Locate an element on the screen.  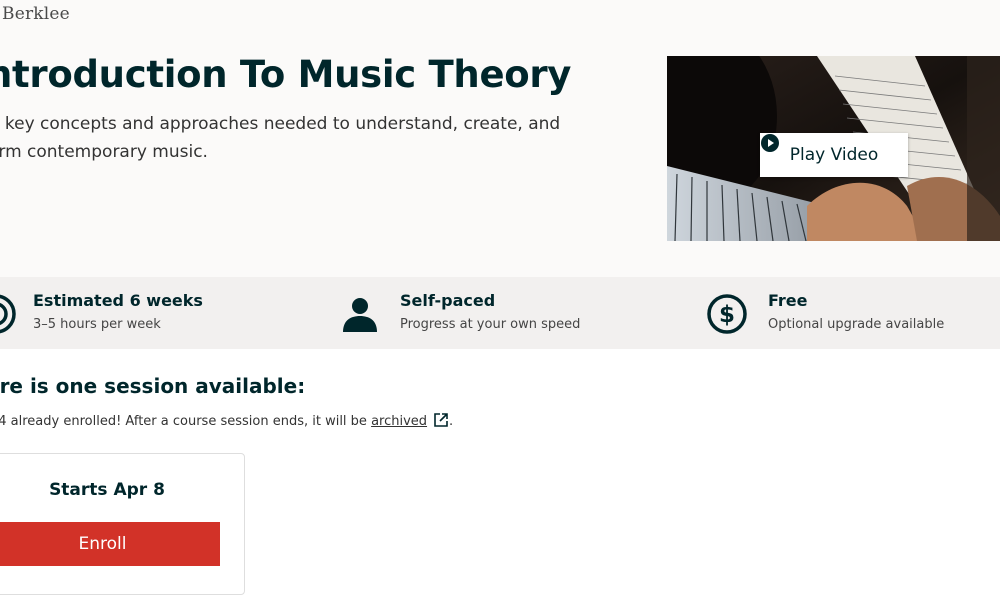
enroll-button: Enroll is located at coordinates (110, 544).